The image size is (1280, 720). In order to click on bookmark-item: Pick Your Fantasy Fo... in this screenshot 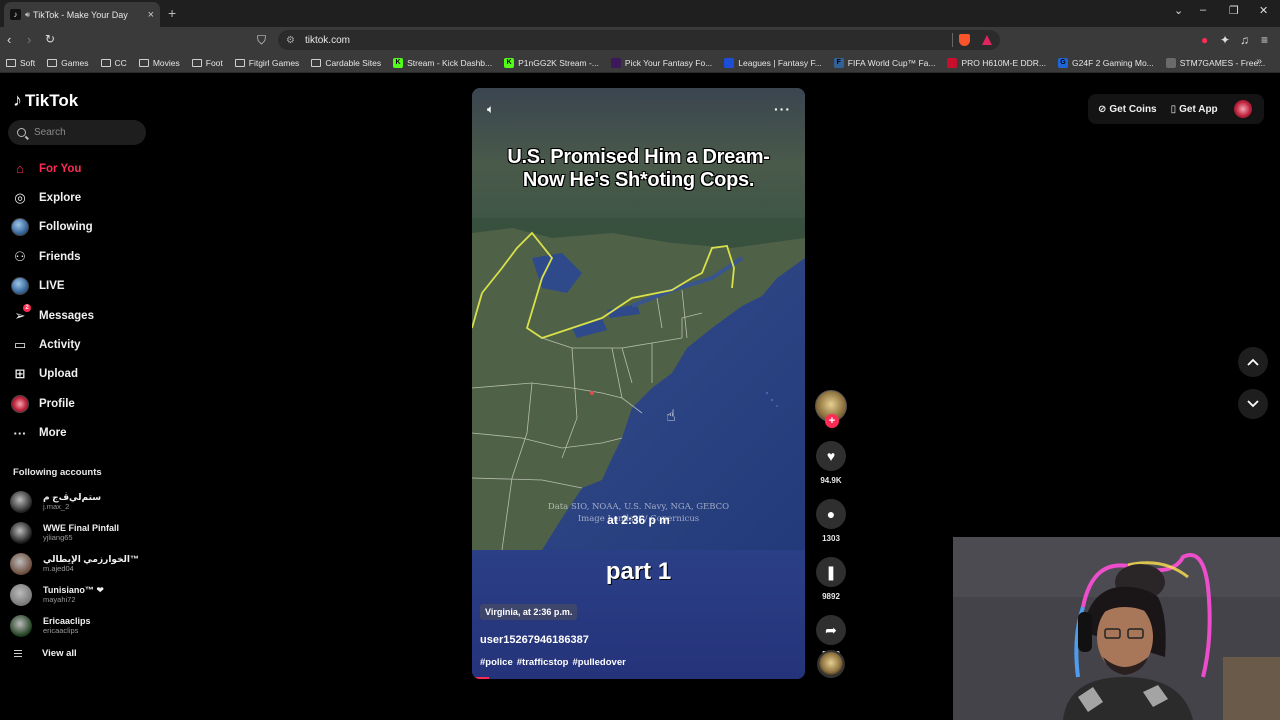, I will do `click(661, 62)`.